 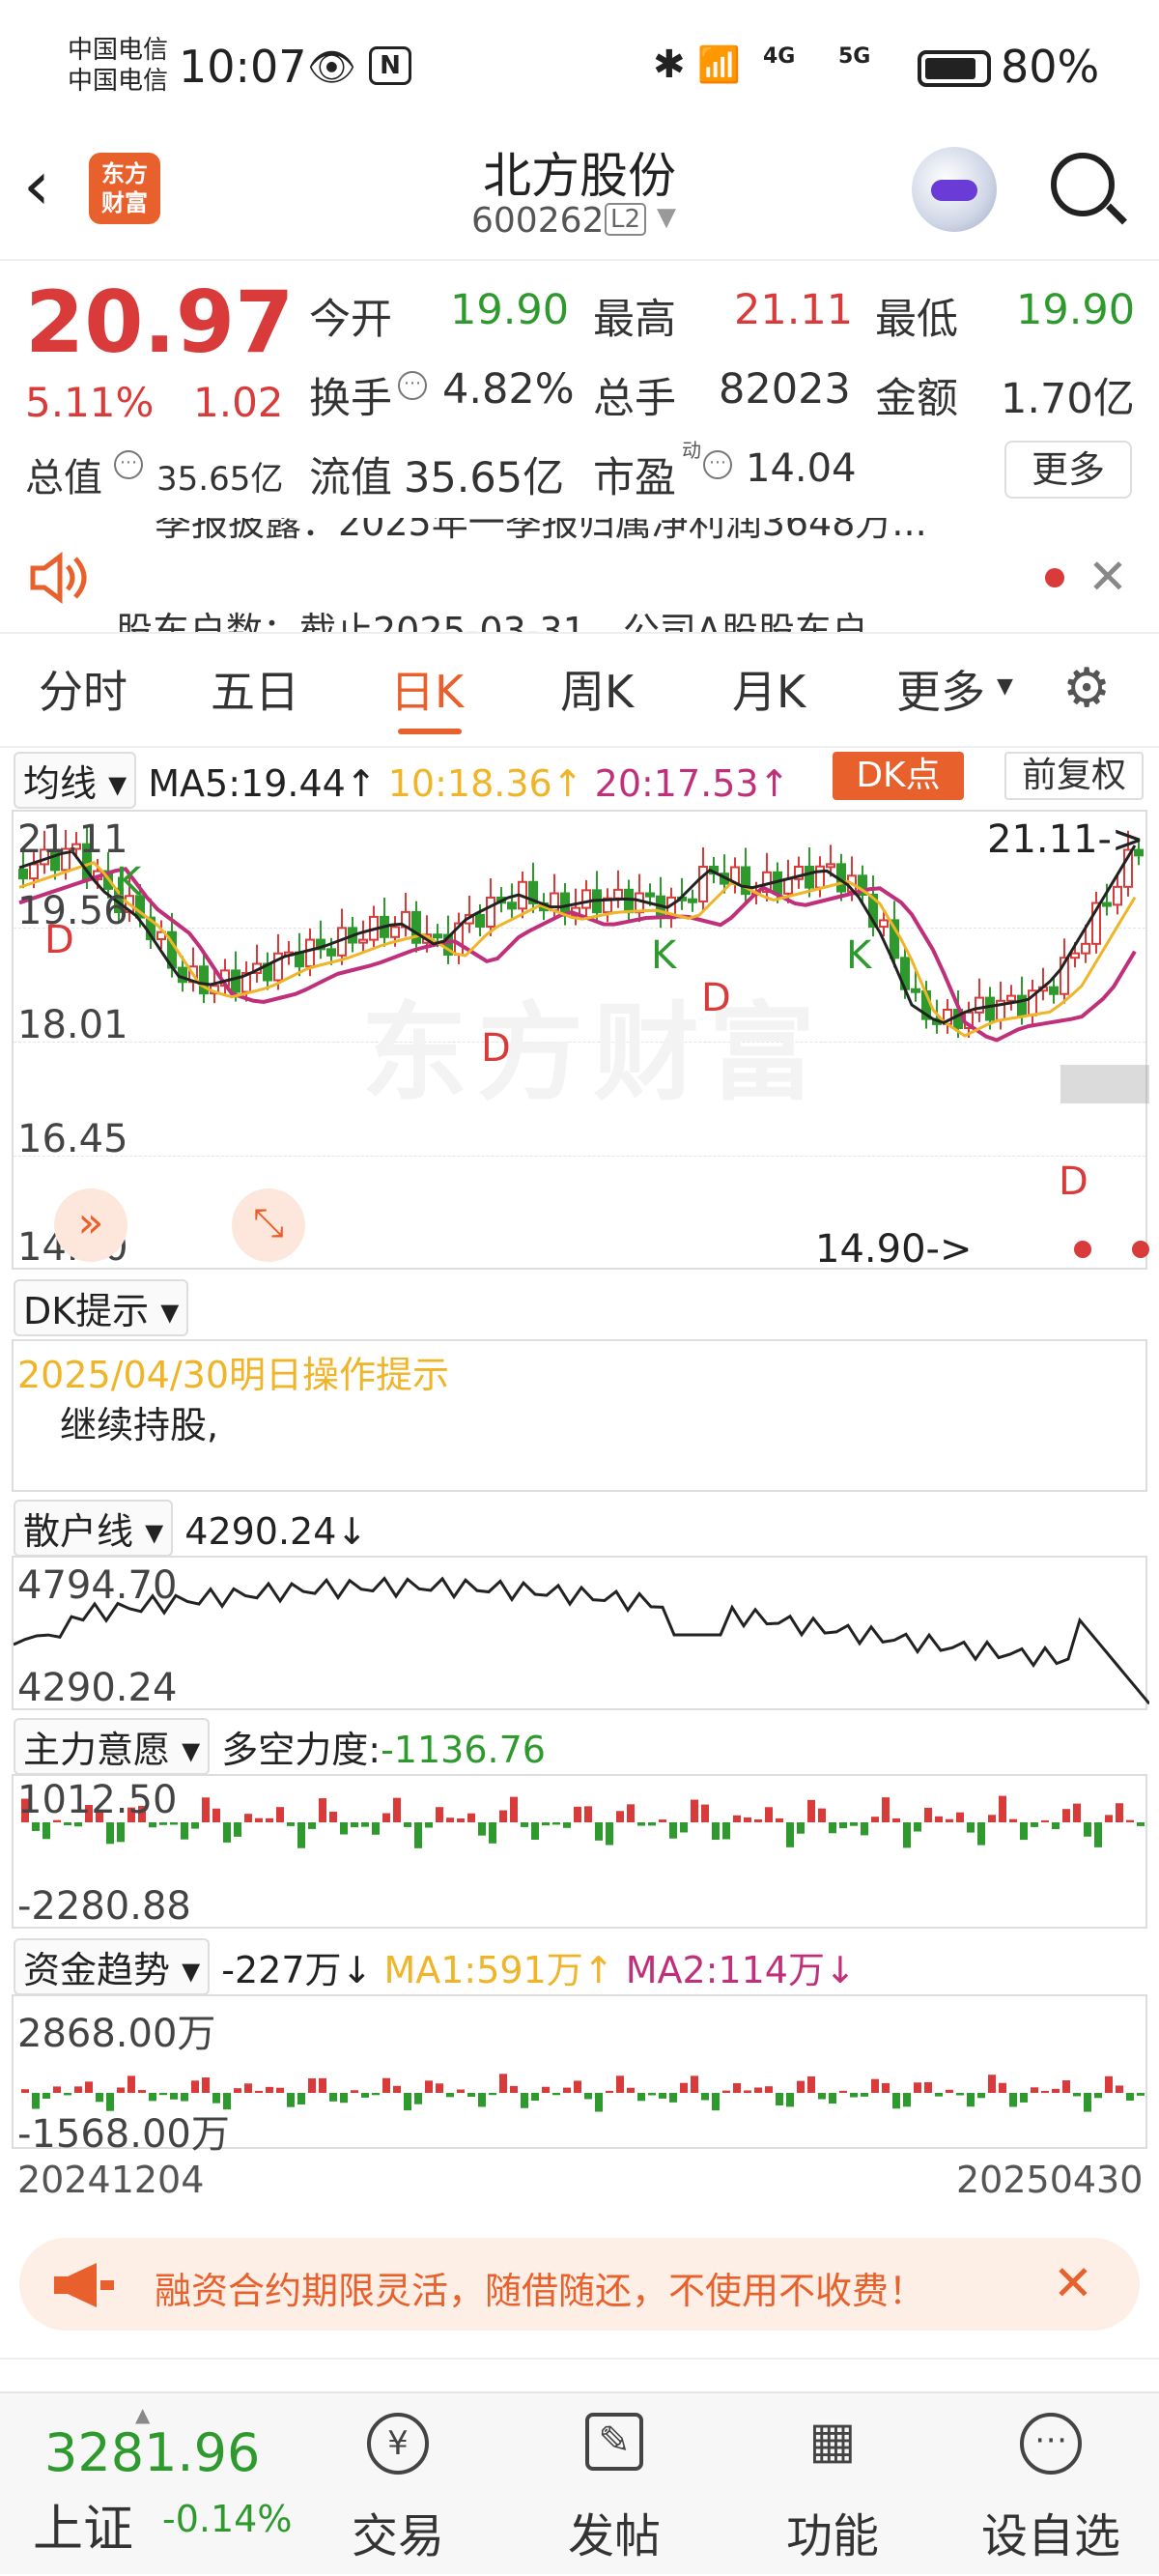 I want to click on main-force-chart: 1012.50 -2280.88, so click(x=579, y=1852).